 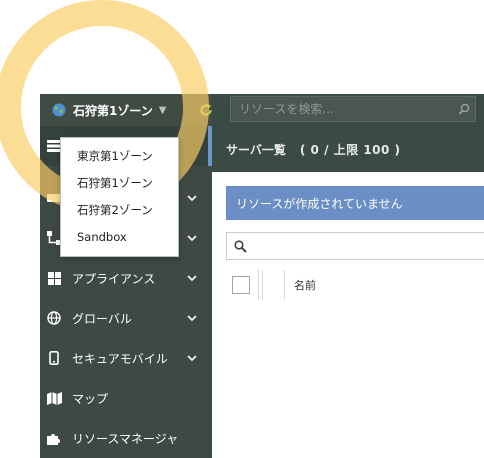 What do you see at coordinates (319, 203) in the screenshot?
I see `empty-state-message: リソースが作成されていません` at bounding box center [319, 203].